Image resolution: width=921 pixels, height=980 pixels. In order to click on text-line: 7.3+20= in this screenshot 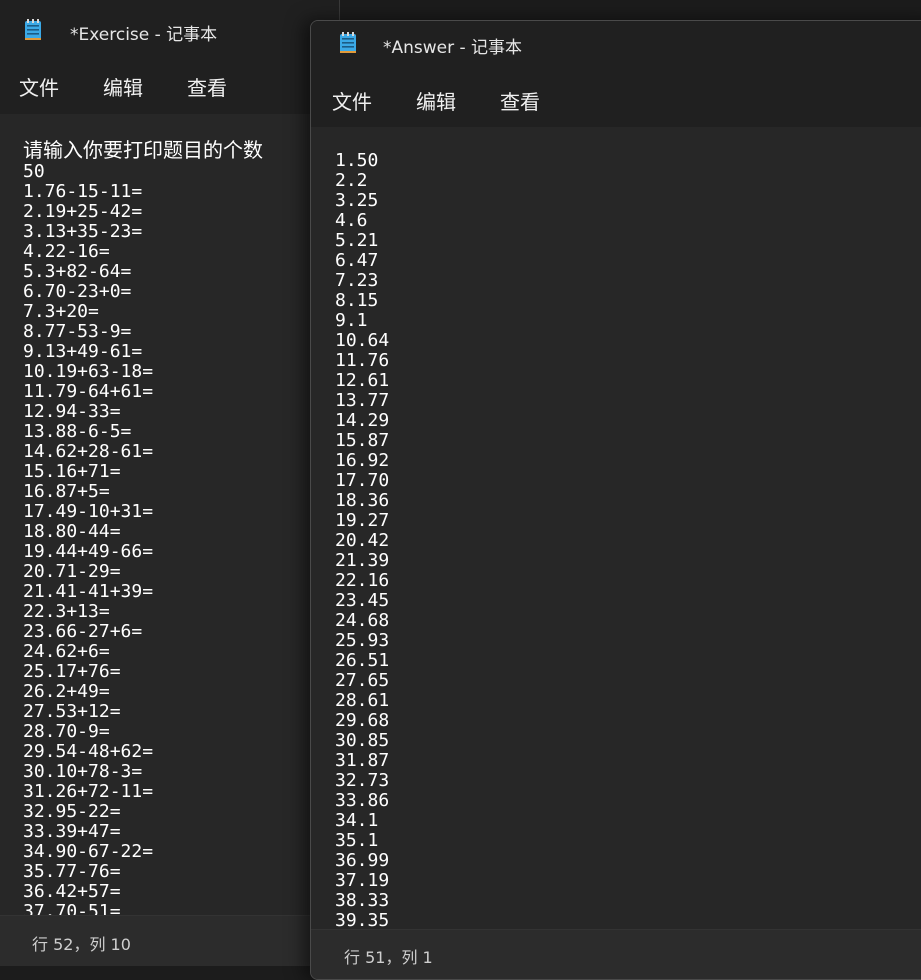, I will do `click(61, 311)`.